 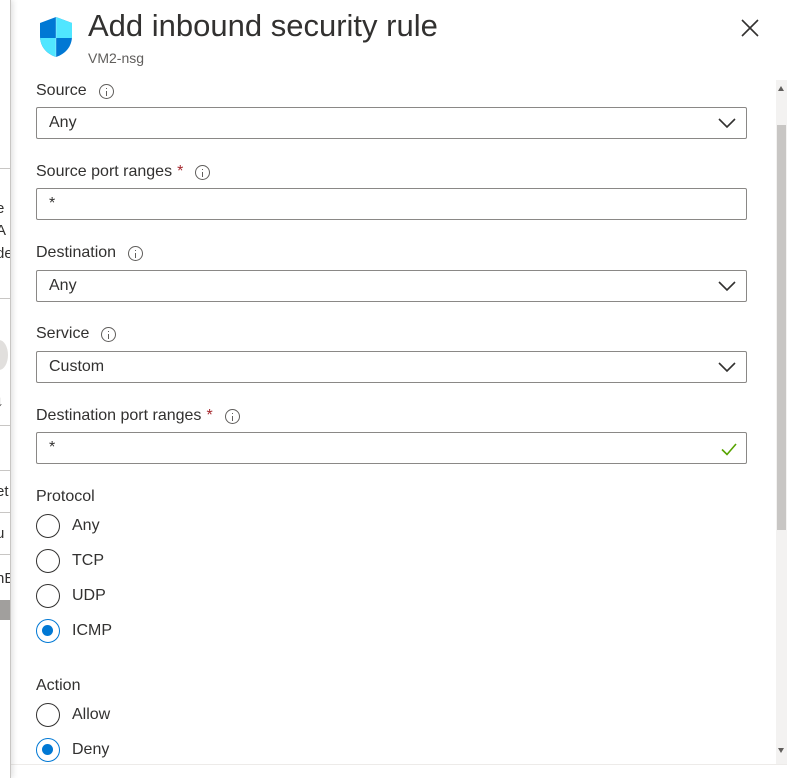 I want to click on background-text: et, so click(x=4, y=491).